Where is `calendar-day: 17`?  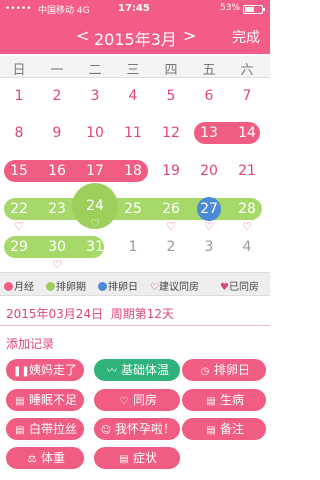 calendar-day: 17 is located at coordinates (95, 171).